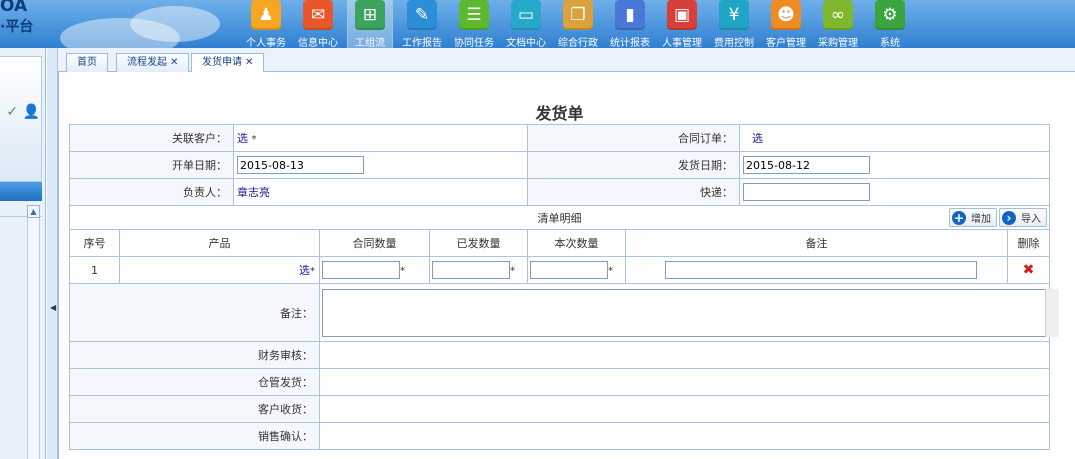 Image resolution: width=1075 pixels, height=459 pixels. I want to click on col-header-shipped-qty: 已发数量, so click(478, 243).